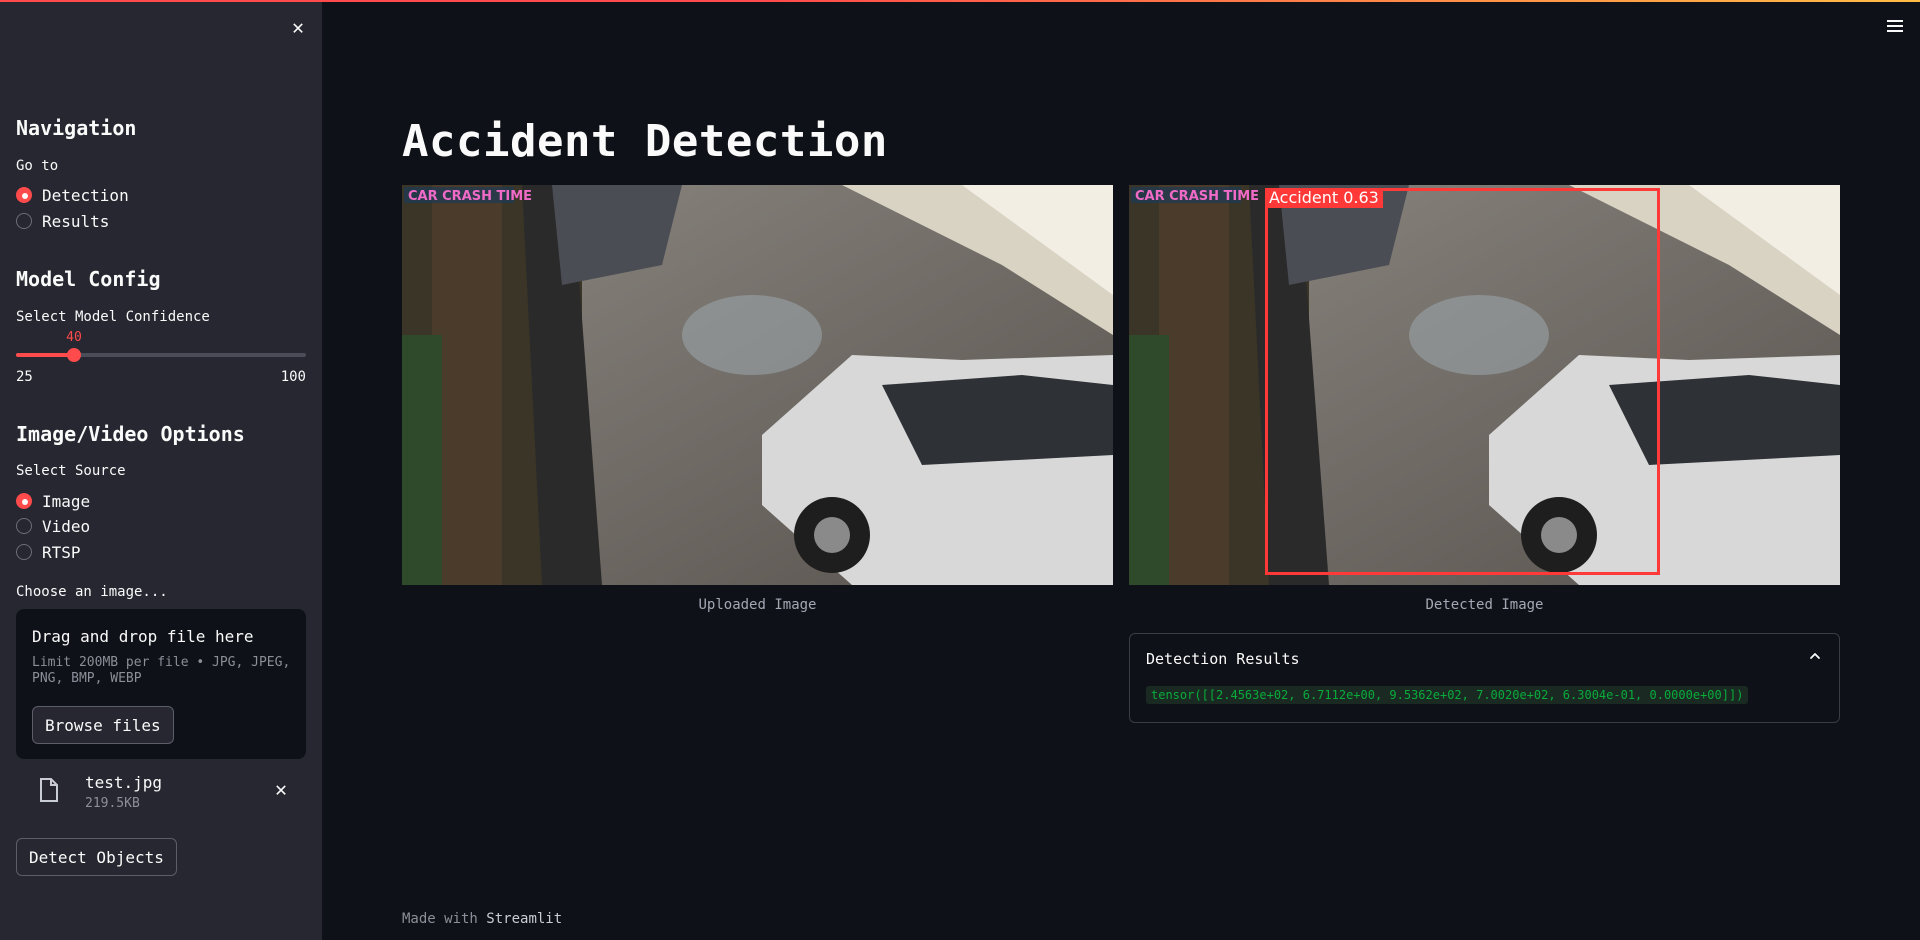 The width and height of the screenshot is (1920, 940). I want to click on top-decoration-bar, so click(960, 1).